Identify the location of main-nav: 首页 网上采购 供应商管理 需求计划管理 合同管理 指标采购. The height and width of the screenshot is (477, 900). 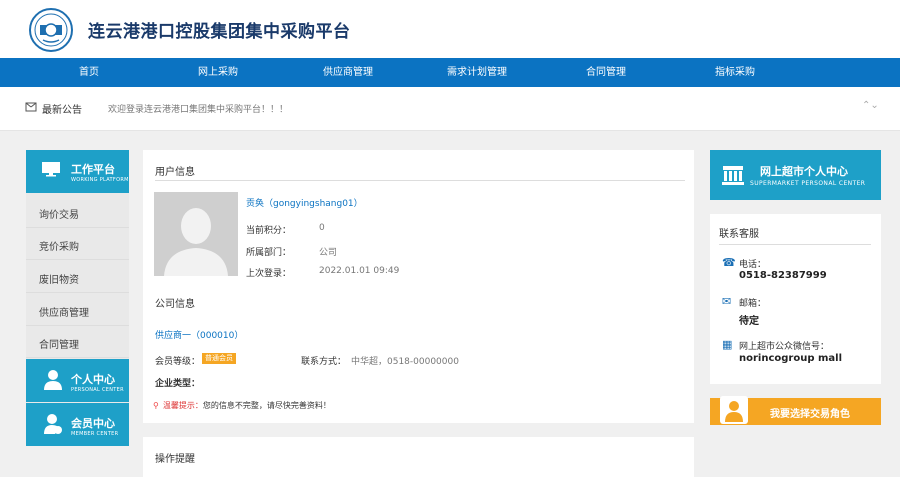
(450, 72).